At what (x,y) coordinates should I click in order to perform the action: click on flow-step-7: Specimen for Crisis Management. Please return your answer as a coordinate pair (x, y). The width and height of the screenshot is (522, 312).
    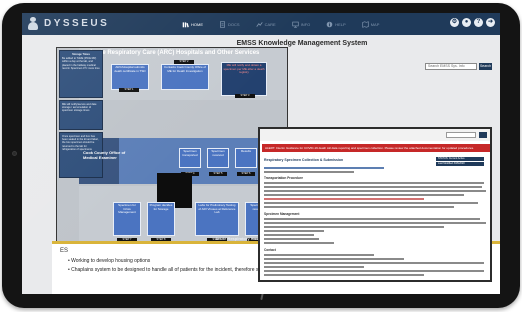
    Looking at the image, I should click on (127, 219).